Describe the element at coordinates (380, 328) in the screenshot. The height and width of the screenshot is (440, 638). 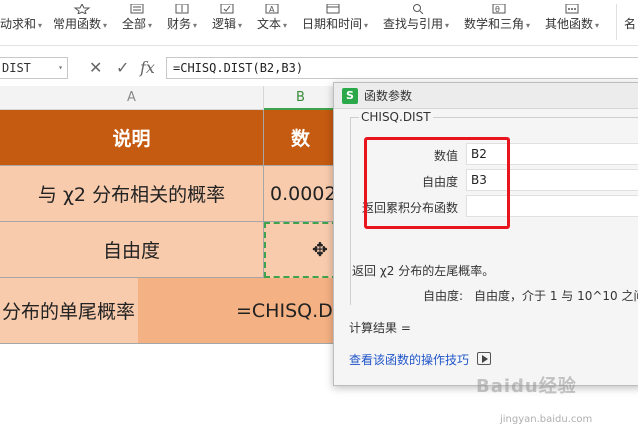
I see `result-label: 计算结果 =` at that location.